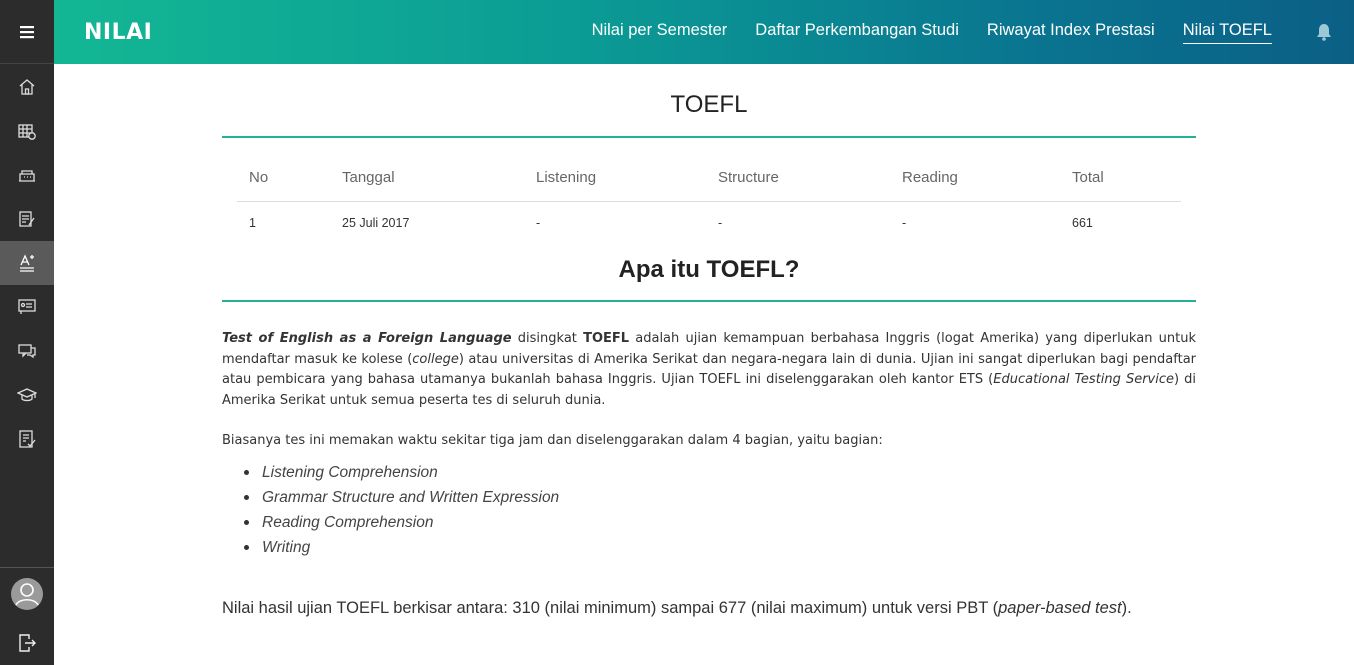  What do you see at coordinates (1227, 32) in the screenshot?
I see `nav-nilai-toefl: Nilai TOEFL` at bounding box center [1227, 32].